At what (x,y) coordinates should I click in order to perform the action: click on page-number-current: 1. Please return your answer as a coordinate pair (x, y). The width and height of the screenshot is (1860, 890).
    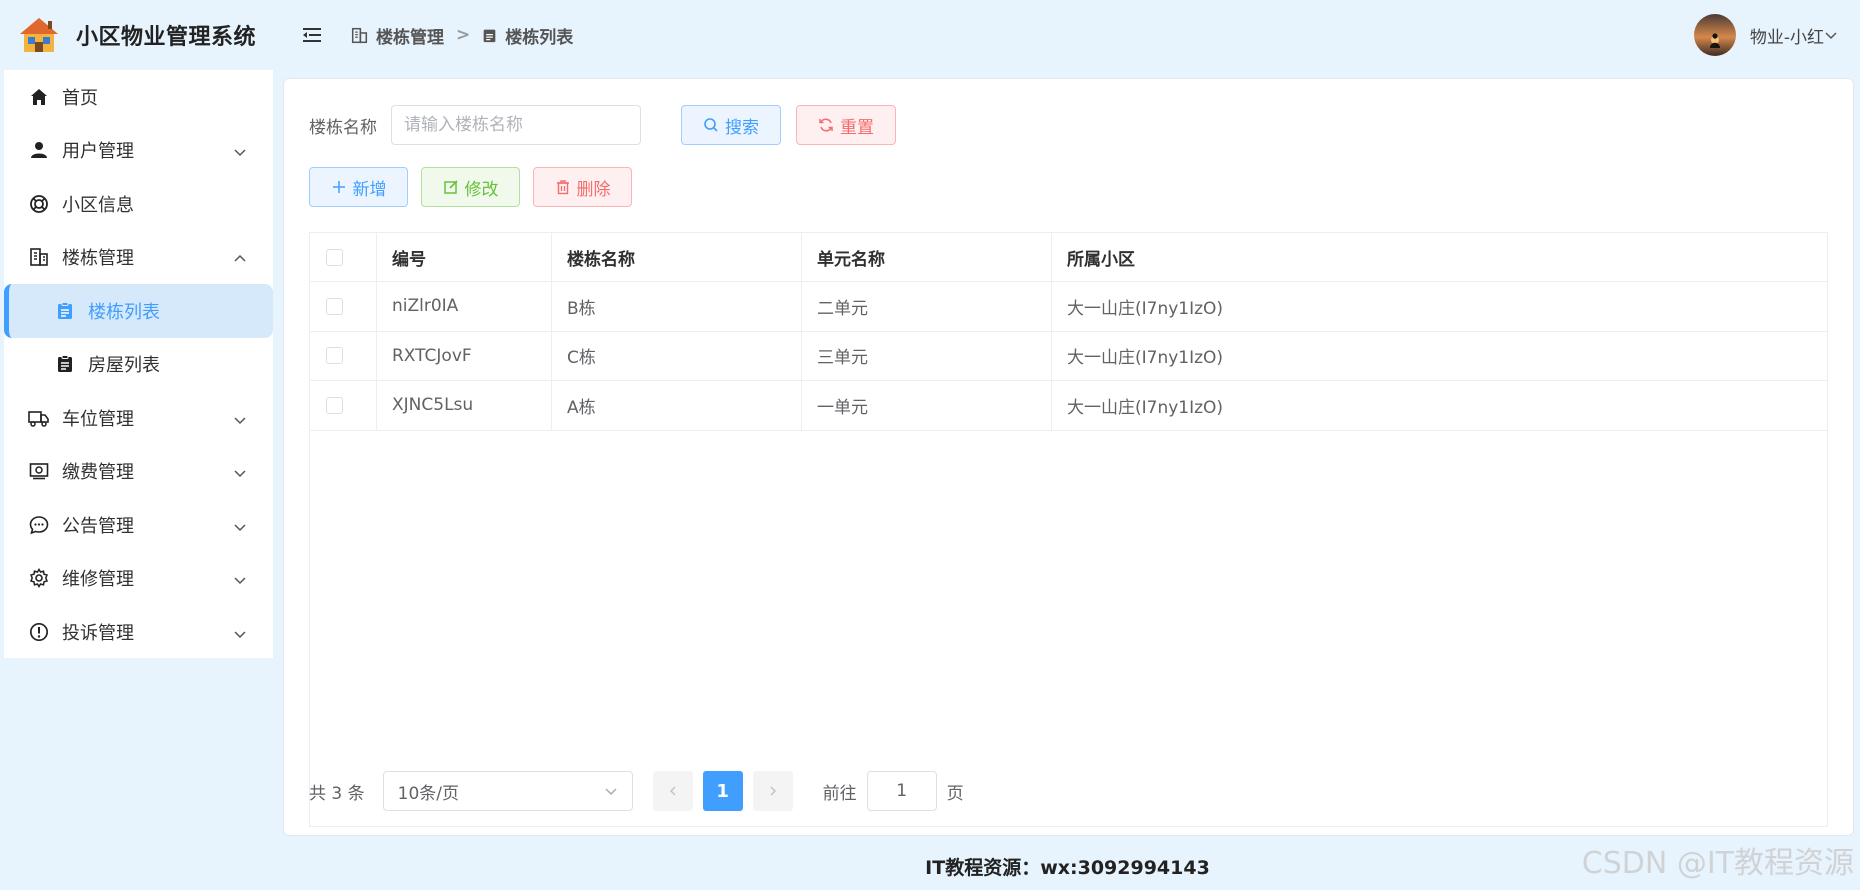
    Looking at the image, I should click on (722, 791).